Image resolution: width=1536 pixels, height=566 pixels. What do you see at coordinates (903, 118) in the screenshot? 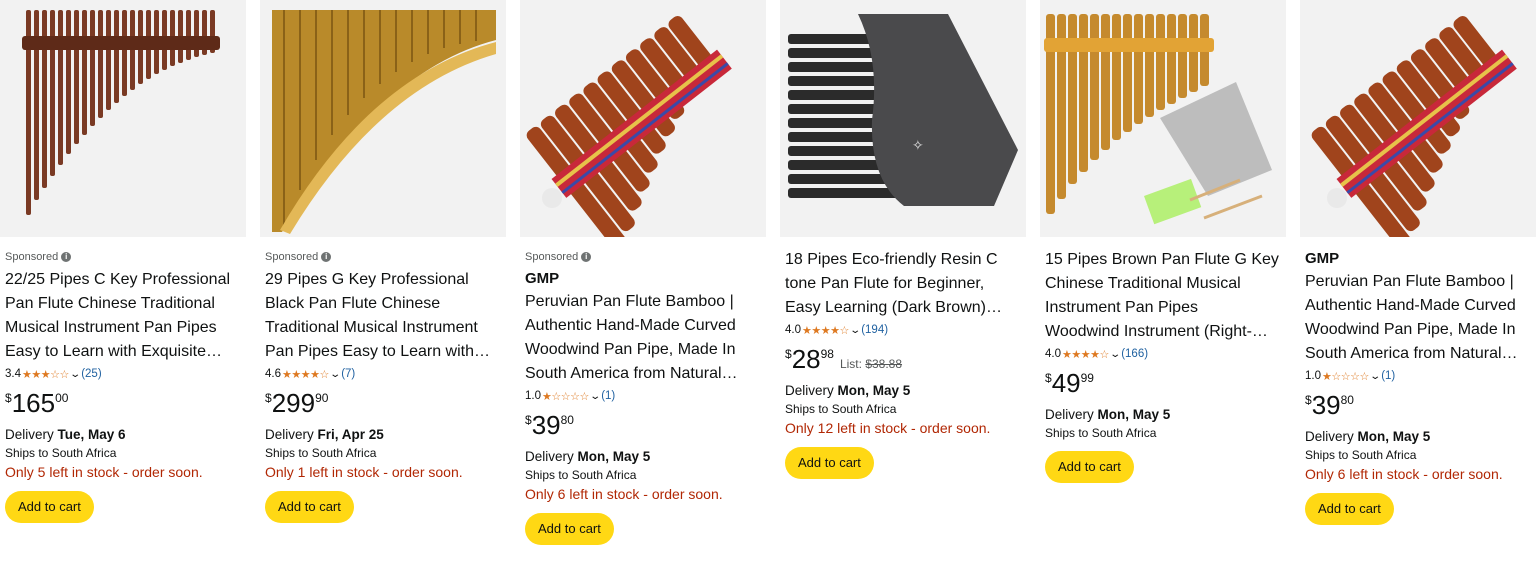
I see `product-image: ✧` at bounding box center [903, 118].